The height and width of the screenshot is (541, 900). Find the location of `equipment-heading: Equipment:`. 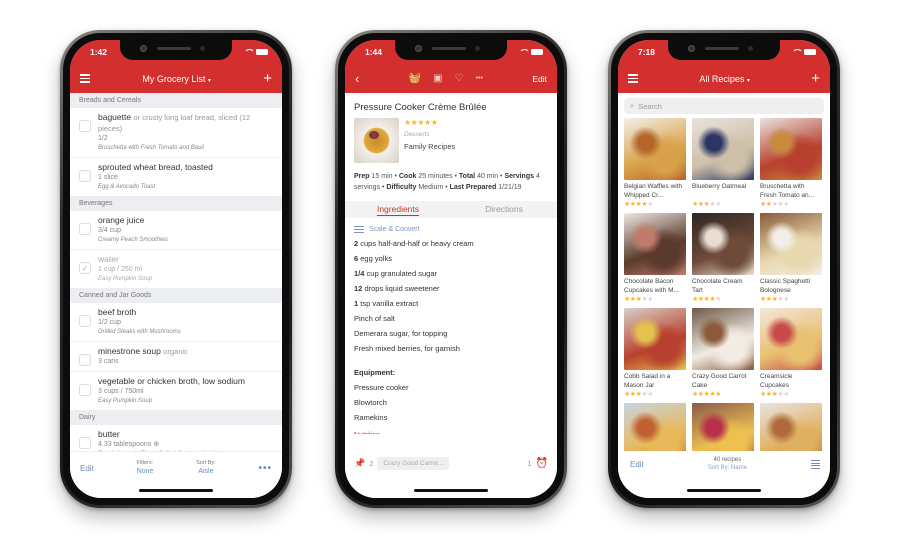

equipment-heading: Equipment: is located at coordinates (375, 372).